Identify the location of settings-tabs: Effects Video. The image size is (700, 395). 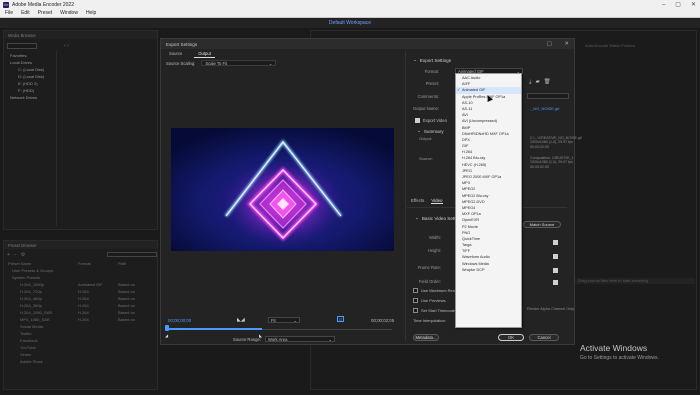
(427, 201).